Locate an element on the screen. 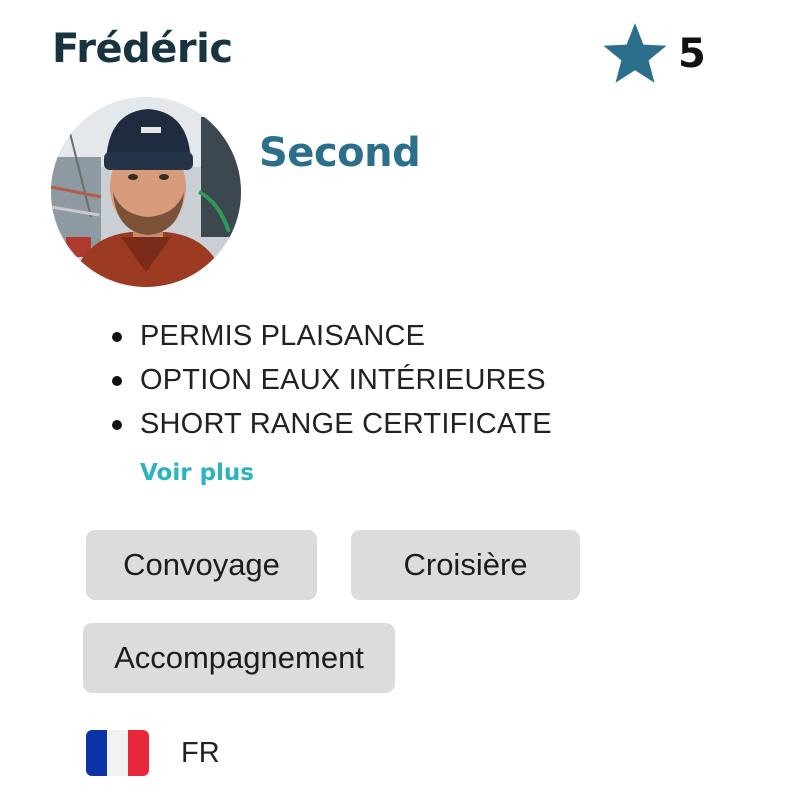 This screenshot has width=800, height=800. certification-item: PERMIS PLAISANCE is located at coordinates (331, 336).